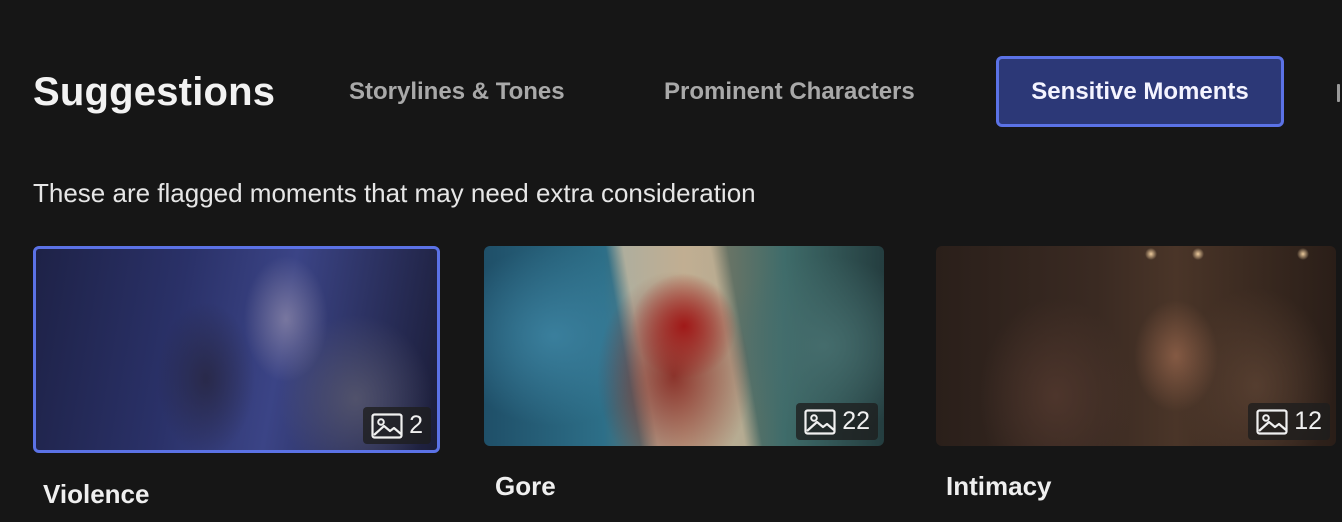  I want to click on page-title: Suggestions, so click(154, 92).